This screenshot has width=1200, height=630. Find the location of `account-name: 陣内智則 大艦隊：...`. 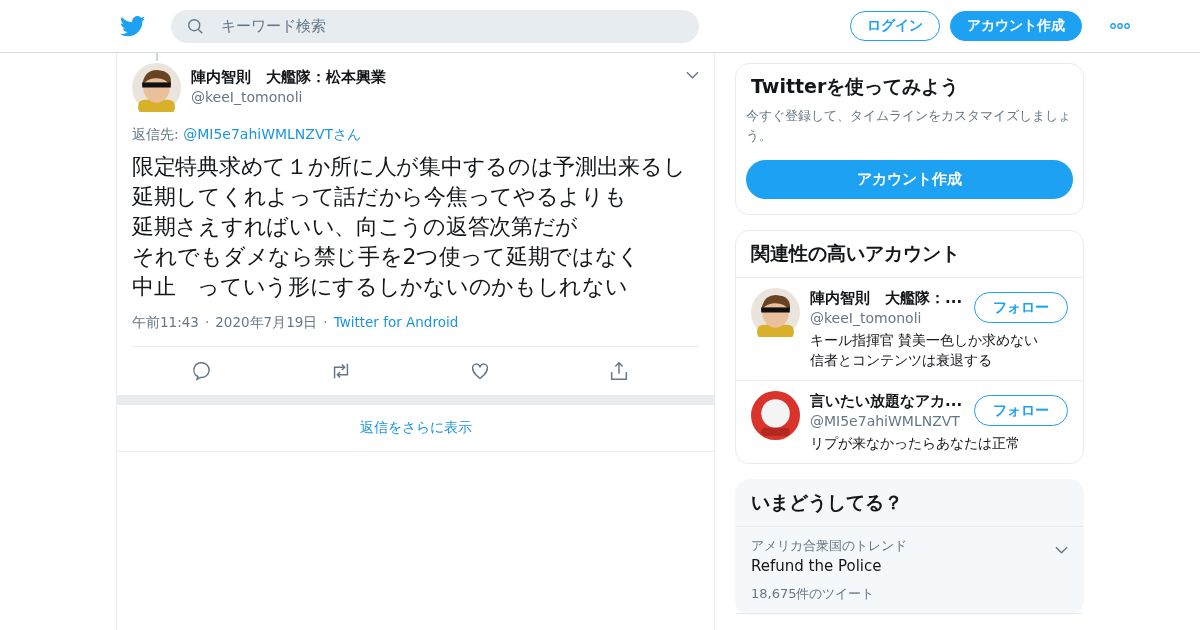

account-name: 陣内智則 大艦隊：... is located at coordinates (889, 298).